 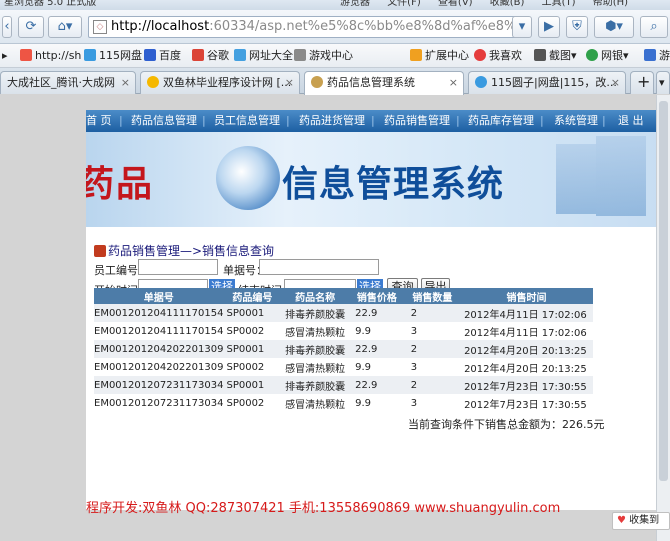 What do you see at coordinates (100, 251) in the screenshot?
I see `home-icon` at bounding box center [100, 251].